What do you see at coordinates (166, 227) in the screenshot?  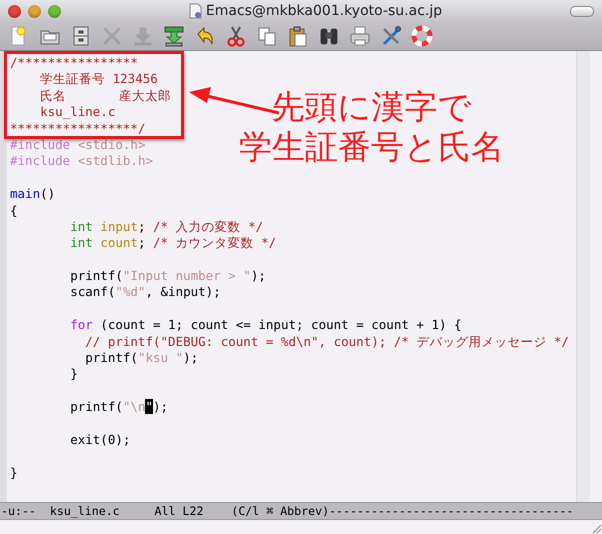 I see `code-line: int input; /* 入力の変数 */` at bounding box center [166, 227].